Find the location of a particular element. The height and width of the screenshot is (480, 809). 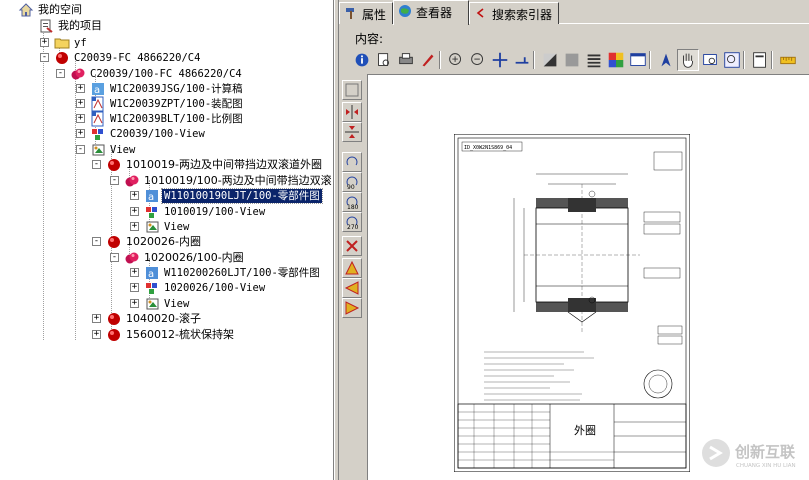

tree-item-label: 1040020-滚子 is located at coordinates (163, 318).